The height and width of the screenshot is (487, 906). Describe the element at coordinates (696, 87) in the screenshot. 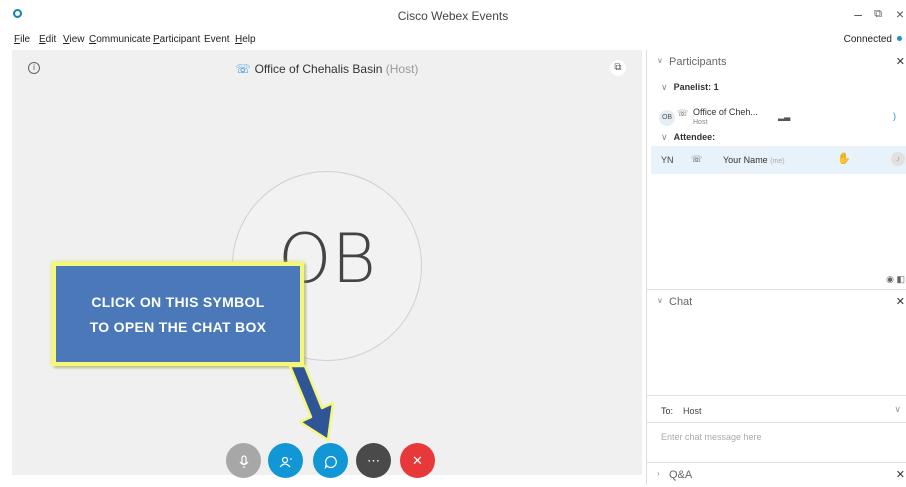

I see `panelist-group-label: Panelist: 1` at that location.